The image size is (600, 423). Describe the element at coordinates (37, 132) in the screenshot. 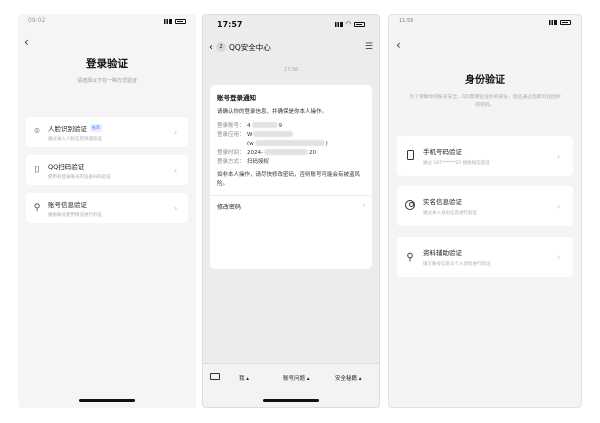

I see `face-scan-icon: ⌾` at that location.